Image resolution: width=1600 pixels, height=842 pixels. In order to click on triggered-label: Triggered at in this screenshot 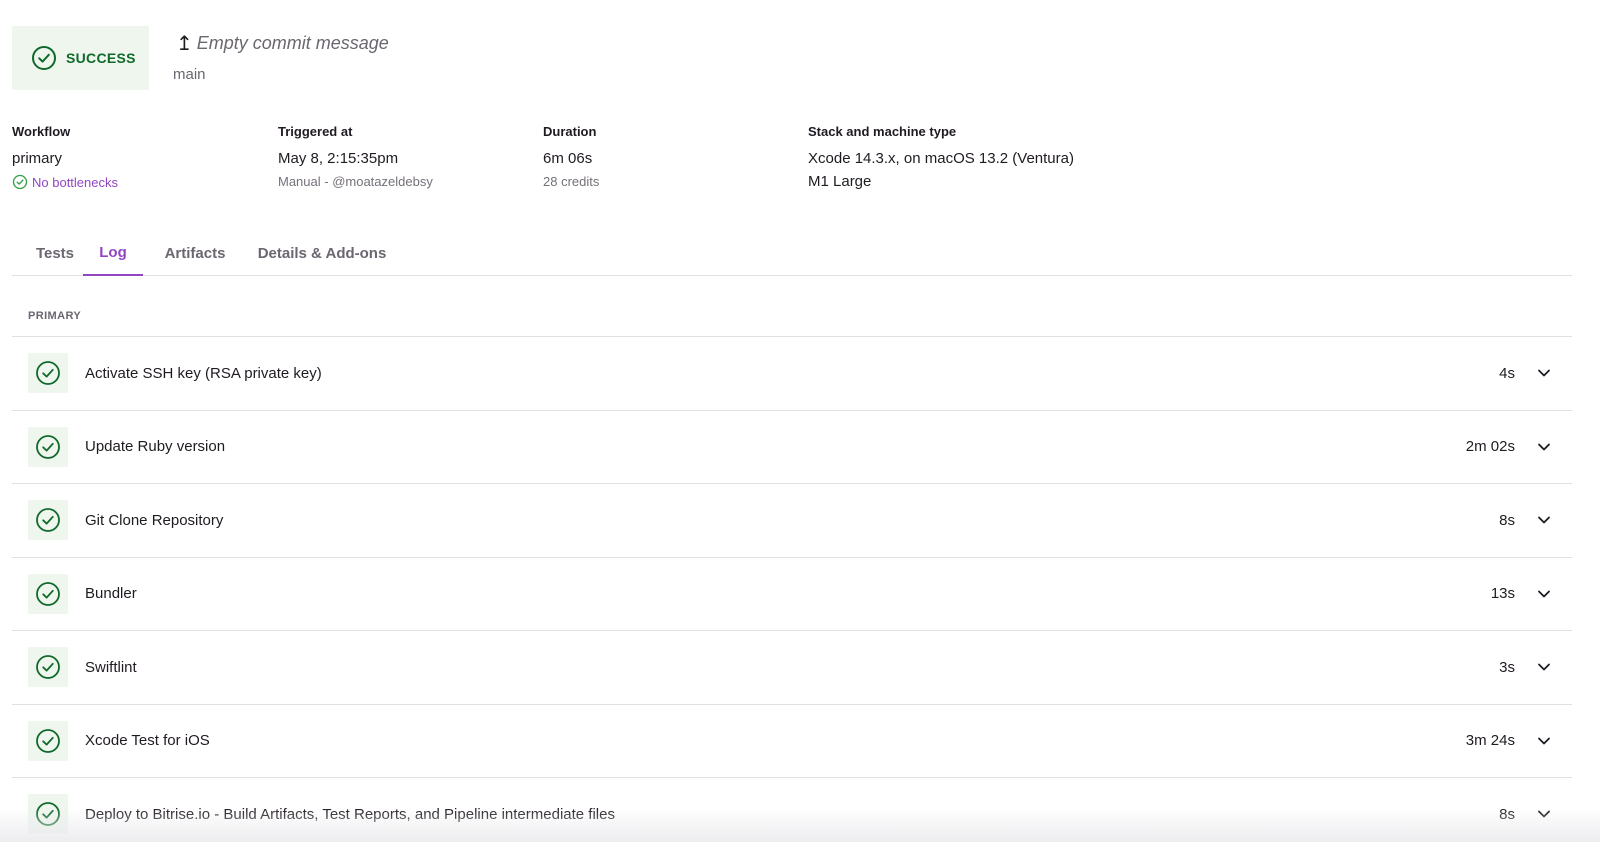, I will do `click(315, 131)`.